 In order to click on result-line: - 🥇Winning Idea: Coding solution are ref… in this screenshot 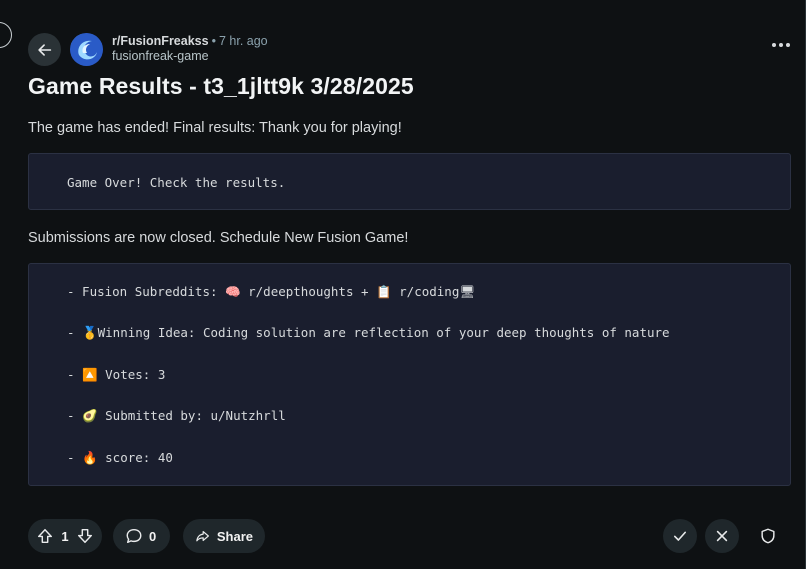, I will do `click(368, 332)`.